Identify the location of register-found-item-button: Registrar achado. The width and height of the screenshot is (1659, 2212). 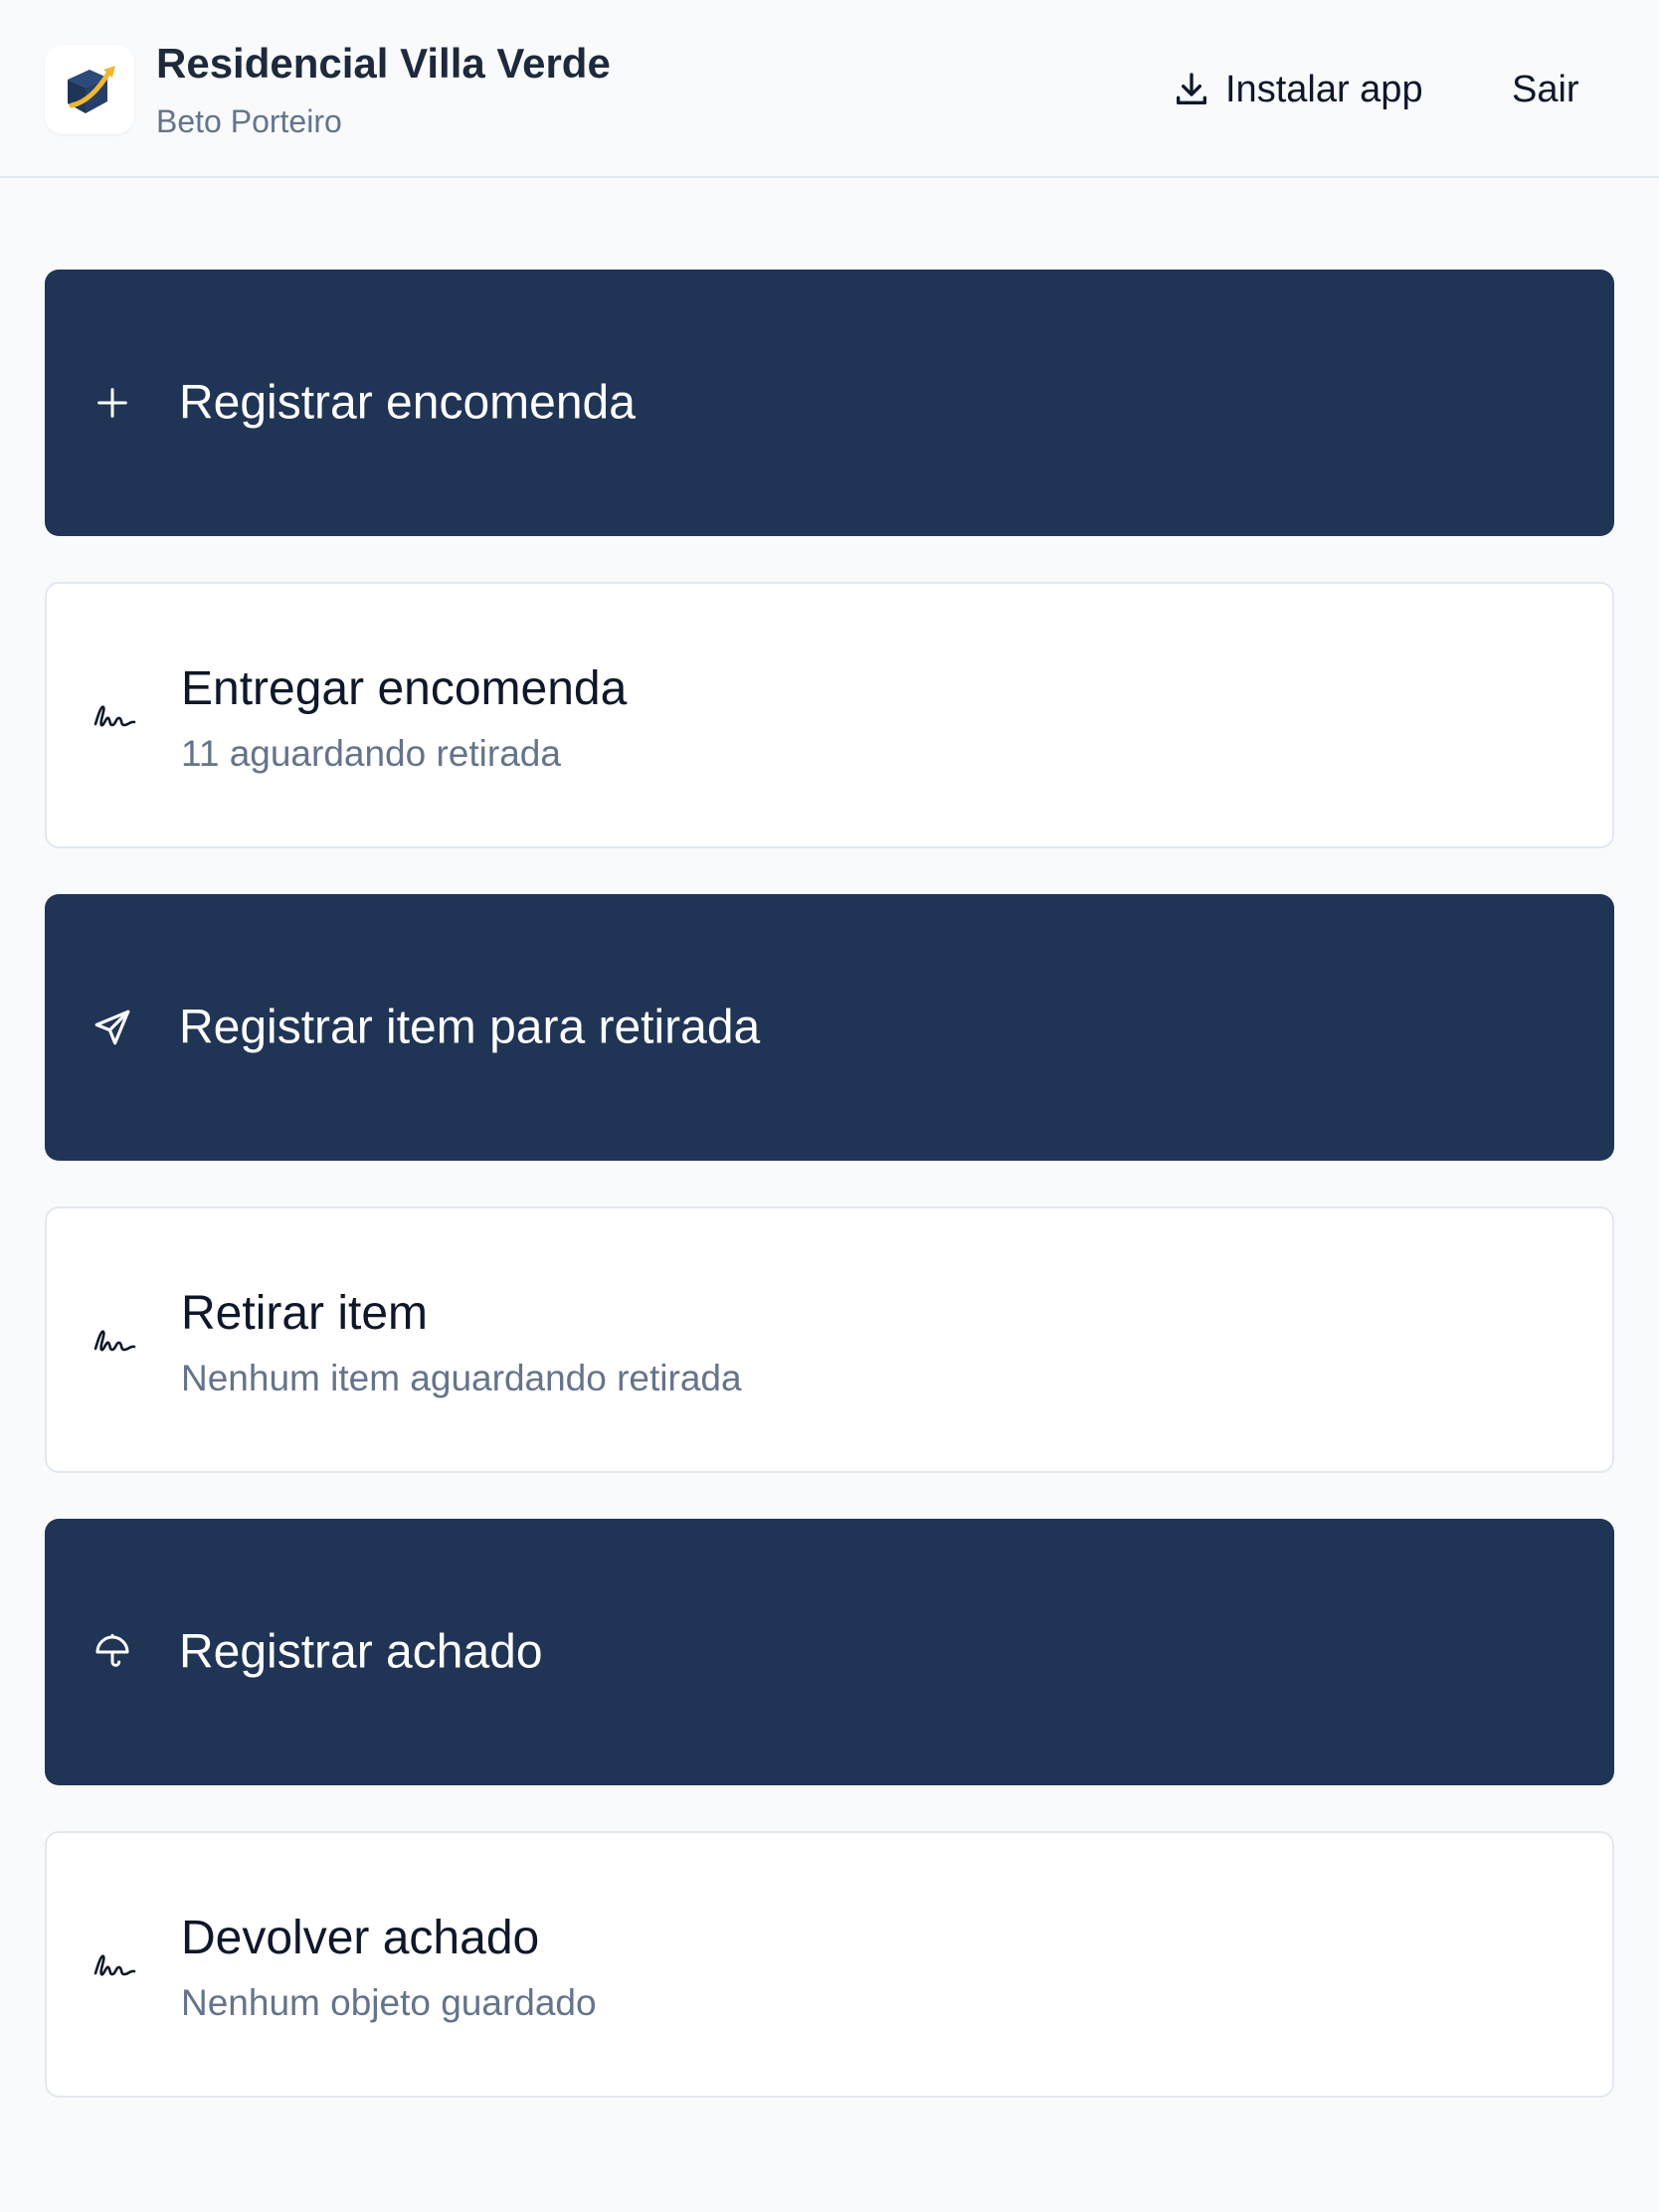
(829, 1652).